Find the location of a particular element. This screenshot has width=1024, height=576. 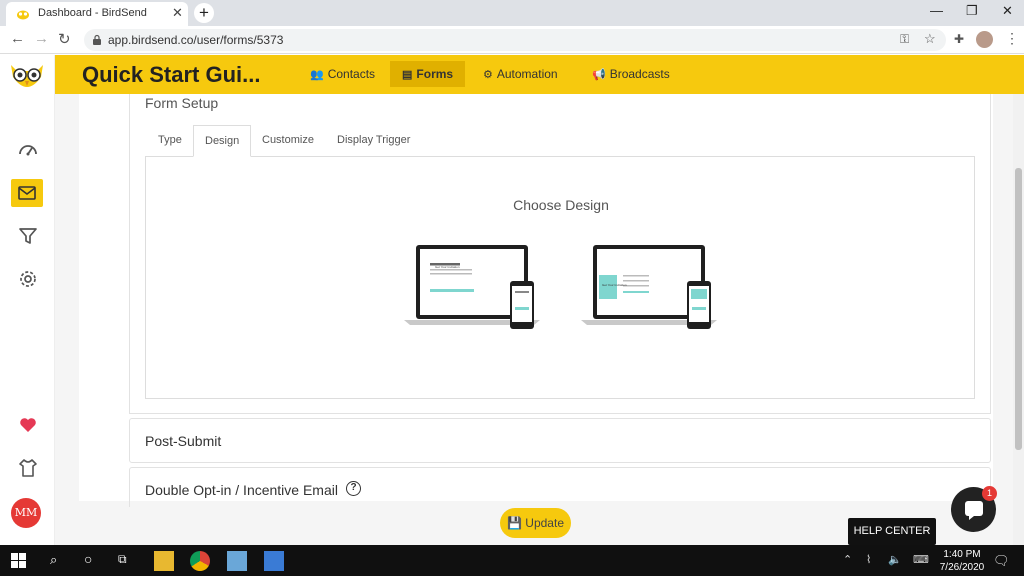

forward-icon: → is located at coordinates (41, 38).